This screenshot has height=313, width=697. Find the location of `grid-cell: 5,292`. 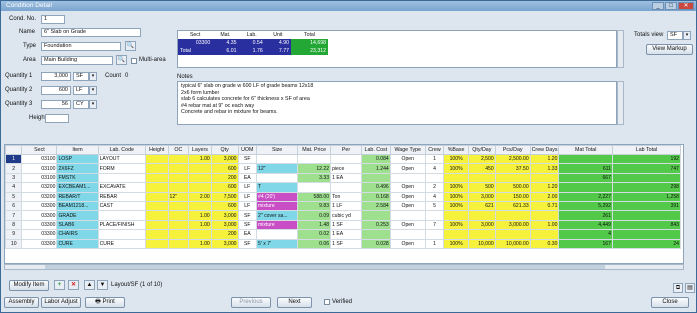

grid-cell: 5,292 is located at coordinates (585, 206).